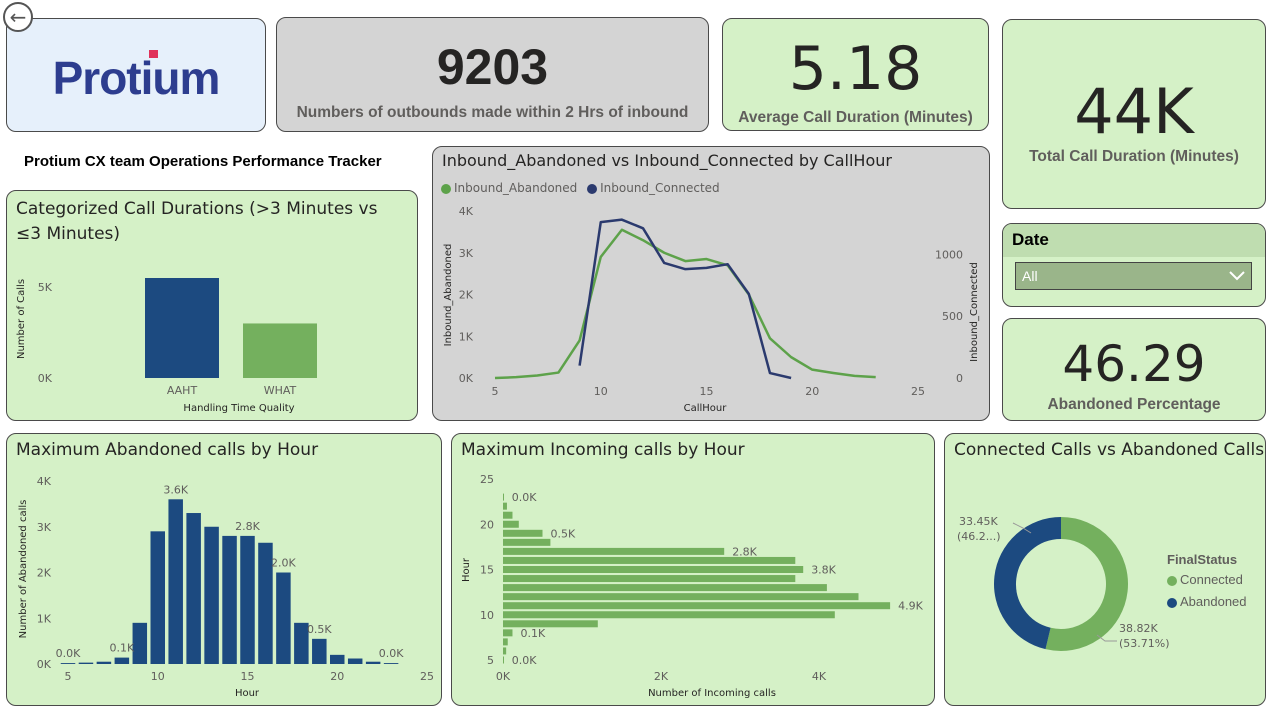 The width and height of the screenshot is (1275, 710). What do you see at coordinates (466, 569) in the screenshot?
I see `y-axis-title: Hour` at bounding box center [466, 569].